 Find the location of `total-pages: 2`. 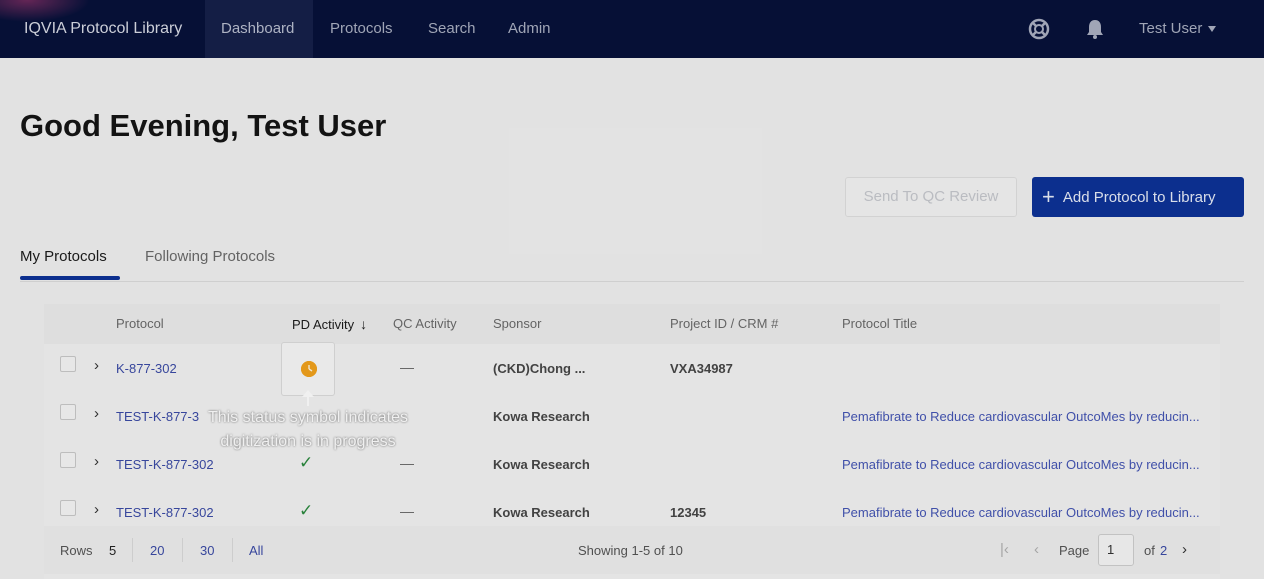

total-pages: 2 is located at coordinates (1163, 550).